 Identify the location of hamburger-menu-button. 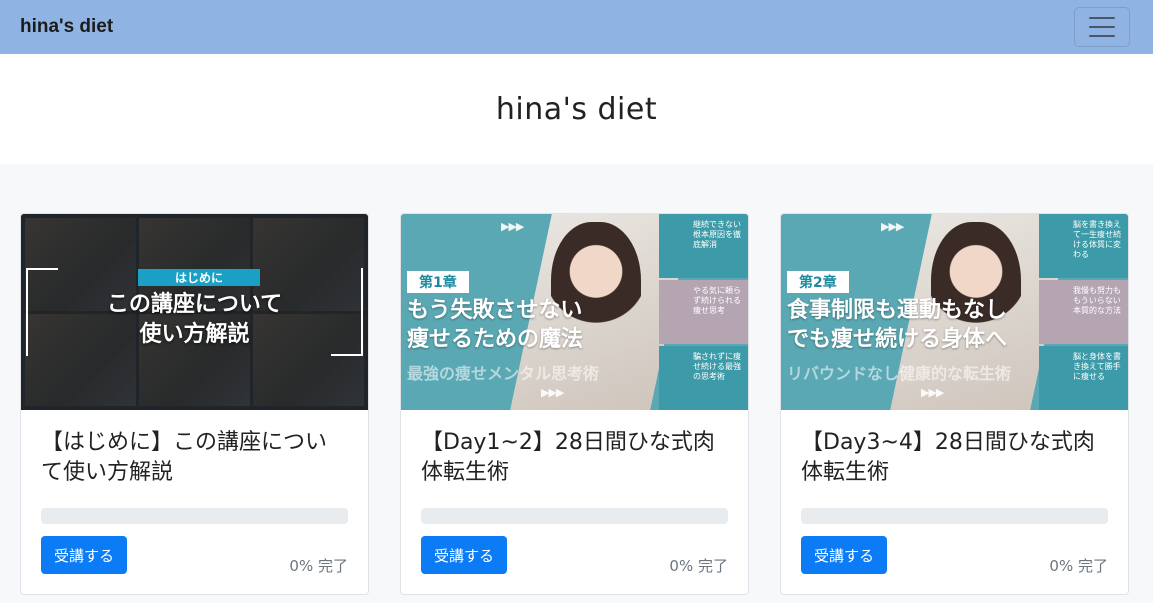
(1102, 27).